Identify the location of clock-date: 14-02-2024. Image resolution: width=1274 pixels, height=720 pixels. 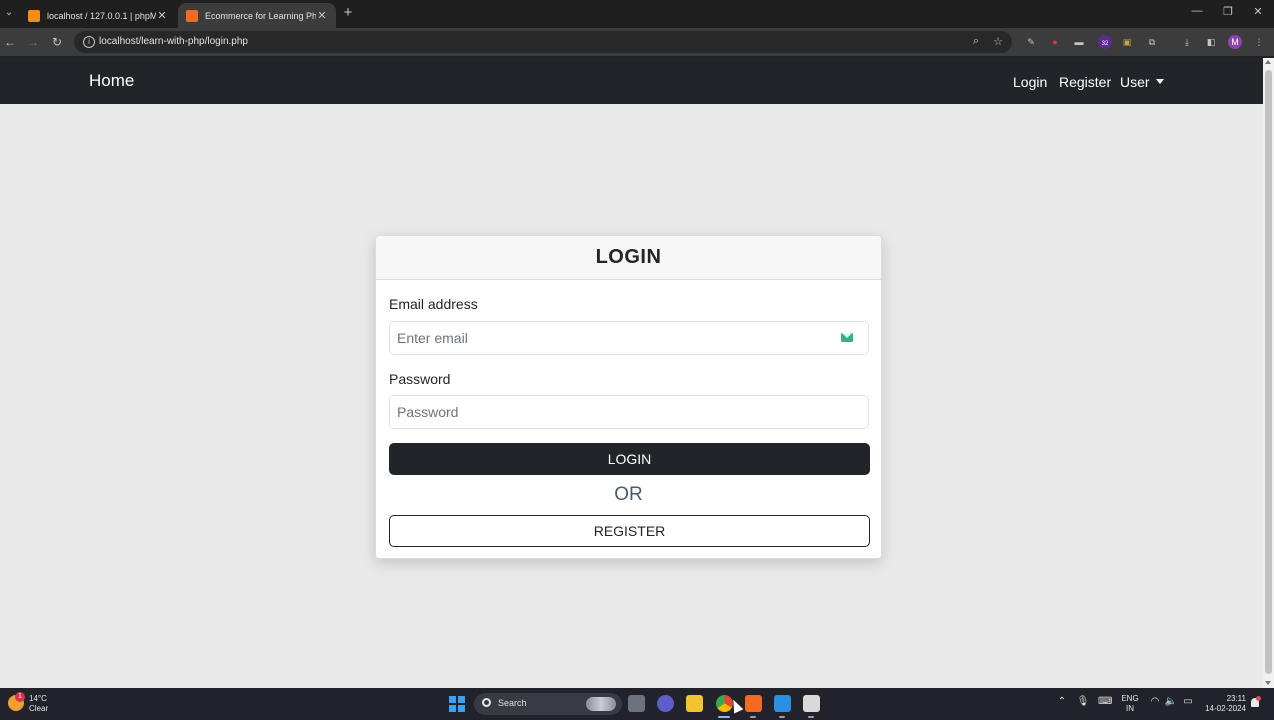
(1225, 708).